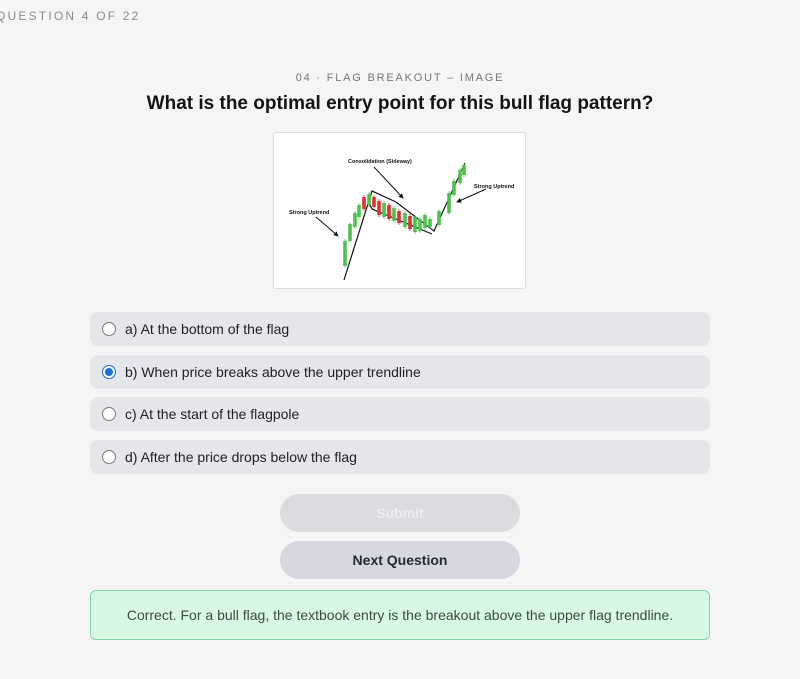 This screenshot has width=800, height=679. I want to click on option-a-radio, so click(109, 329).